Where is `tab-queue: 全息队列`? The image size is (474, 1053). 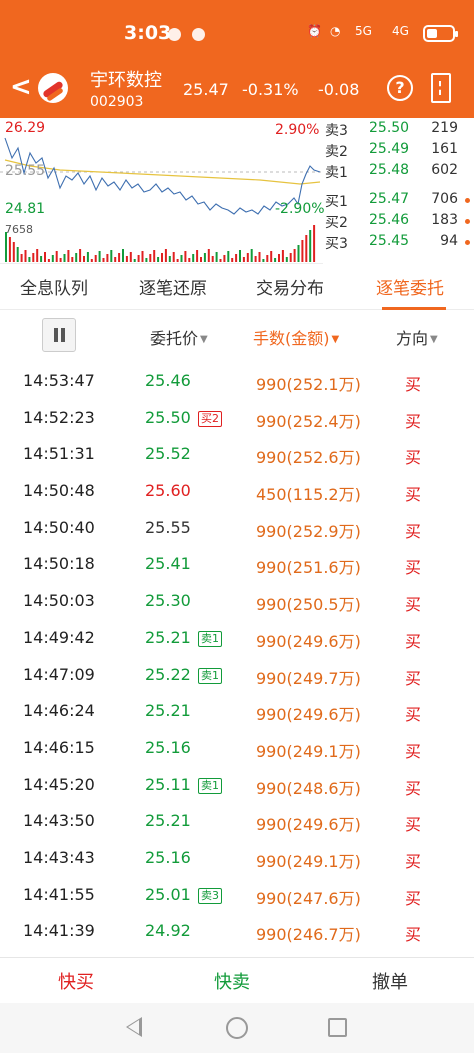 tab-queue: 全息队列 is located at coordinates (54, 286).